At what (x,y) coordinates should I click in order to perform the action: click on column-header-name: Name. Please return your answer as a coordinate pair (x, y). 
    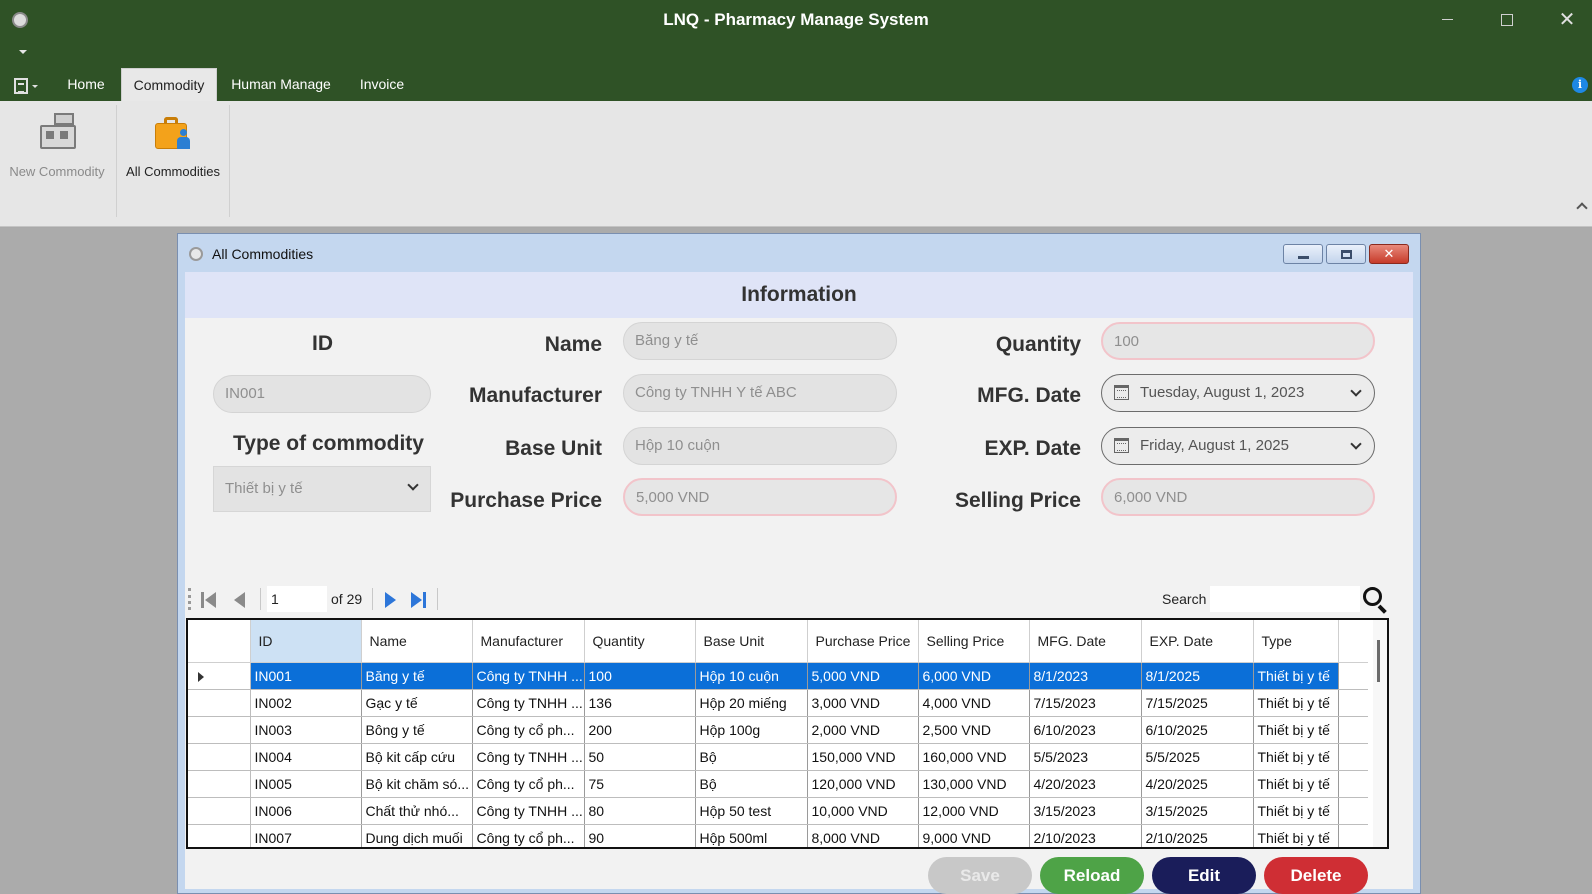
    Looking at the image, I should click on (417, 641).